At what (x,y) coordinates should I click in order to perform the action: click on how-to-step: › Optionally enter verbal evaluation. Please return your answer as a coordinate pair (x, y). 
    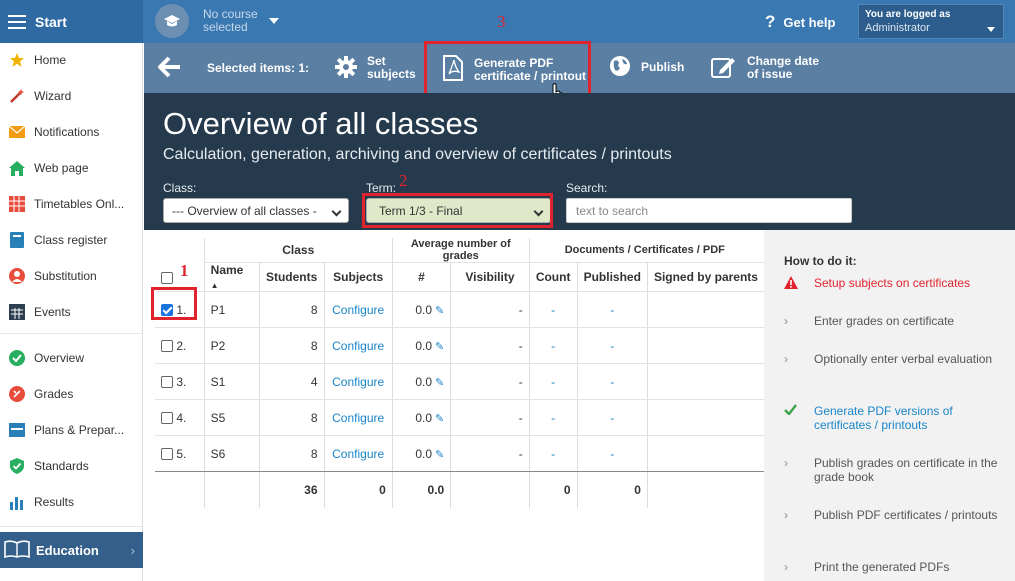
    Looking at the image, I should click on (894, 359).